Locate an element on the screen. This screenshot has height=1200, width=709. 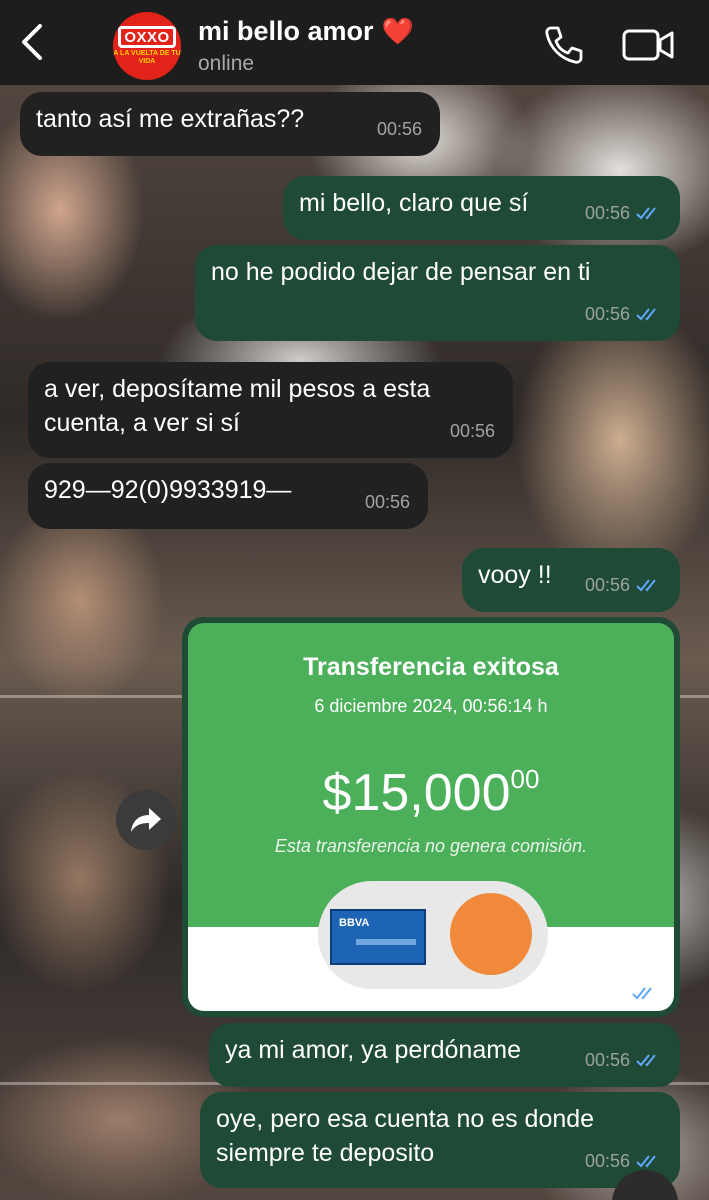
message-bubble-outgoing: ya mi amor, ya perdóname 00:56 is located at coordinates (444, 1055).